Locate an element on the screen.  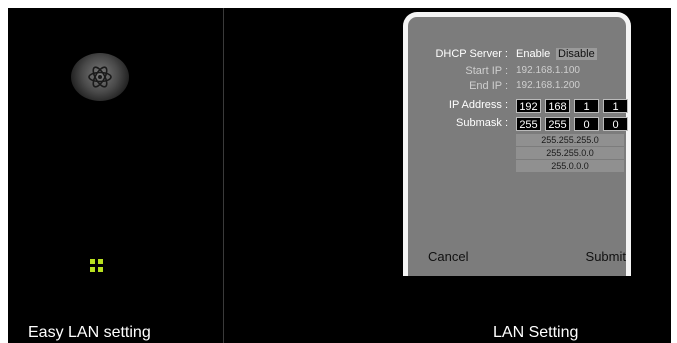
pane-divider is located at coordinates (223, 175).